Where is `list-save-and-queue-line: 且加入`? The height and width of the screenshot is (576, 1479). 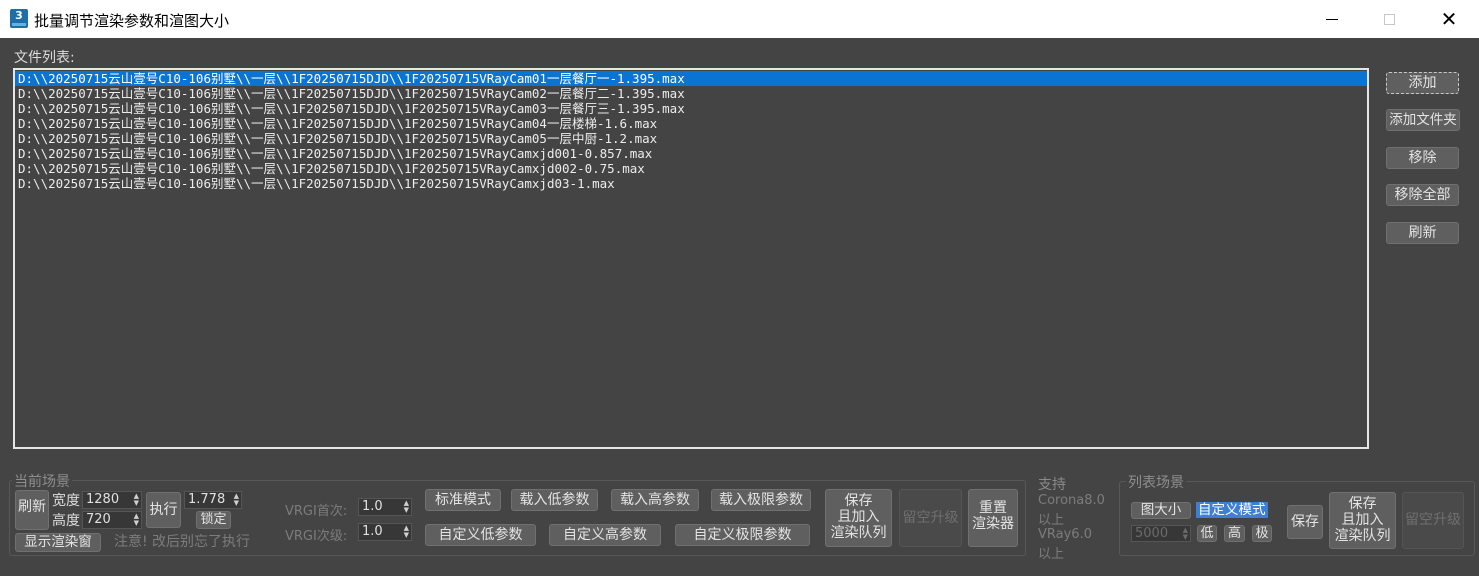
list-save-and-queue-line: 且加入 is located at coordinates (1362, 520).